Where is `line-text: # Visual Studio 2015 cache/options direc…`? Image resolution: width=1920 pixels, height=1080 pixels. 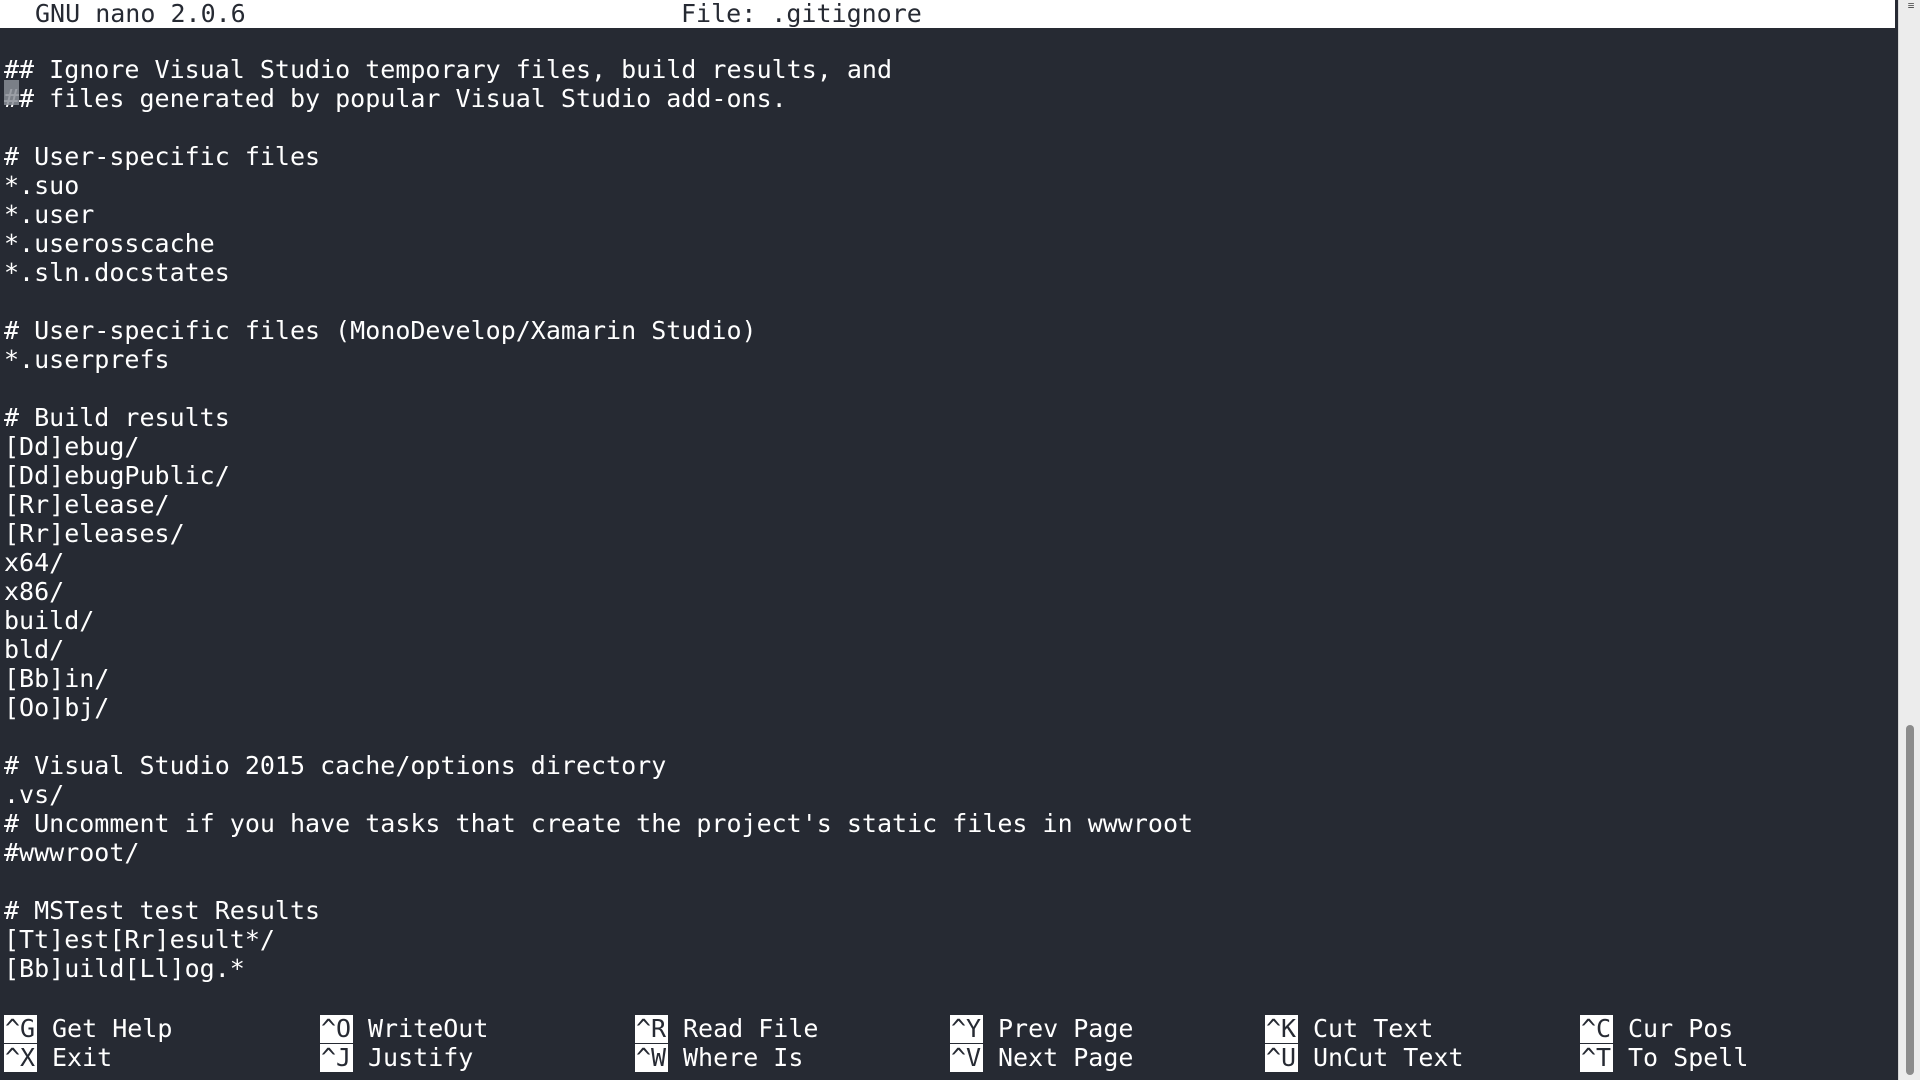 line-text: # Visual Studio 2015 cache/options direc… is located at coordinates (335, 765).